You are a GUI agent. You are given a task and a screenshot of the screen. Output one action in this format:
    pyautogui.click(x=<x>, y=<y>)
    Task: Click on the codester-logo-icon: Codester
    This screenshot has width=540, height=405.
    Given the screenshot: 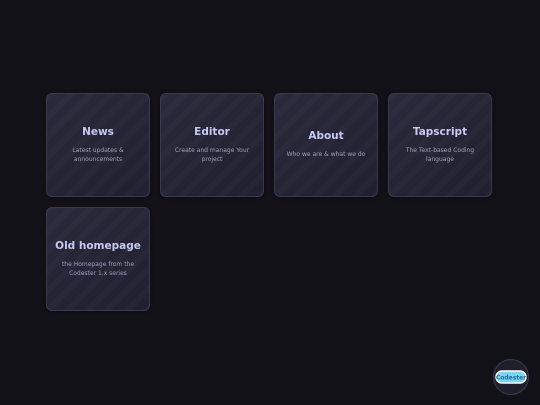 What is the action you would take?
    pyautogui.click(x=511, y=377)
    